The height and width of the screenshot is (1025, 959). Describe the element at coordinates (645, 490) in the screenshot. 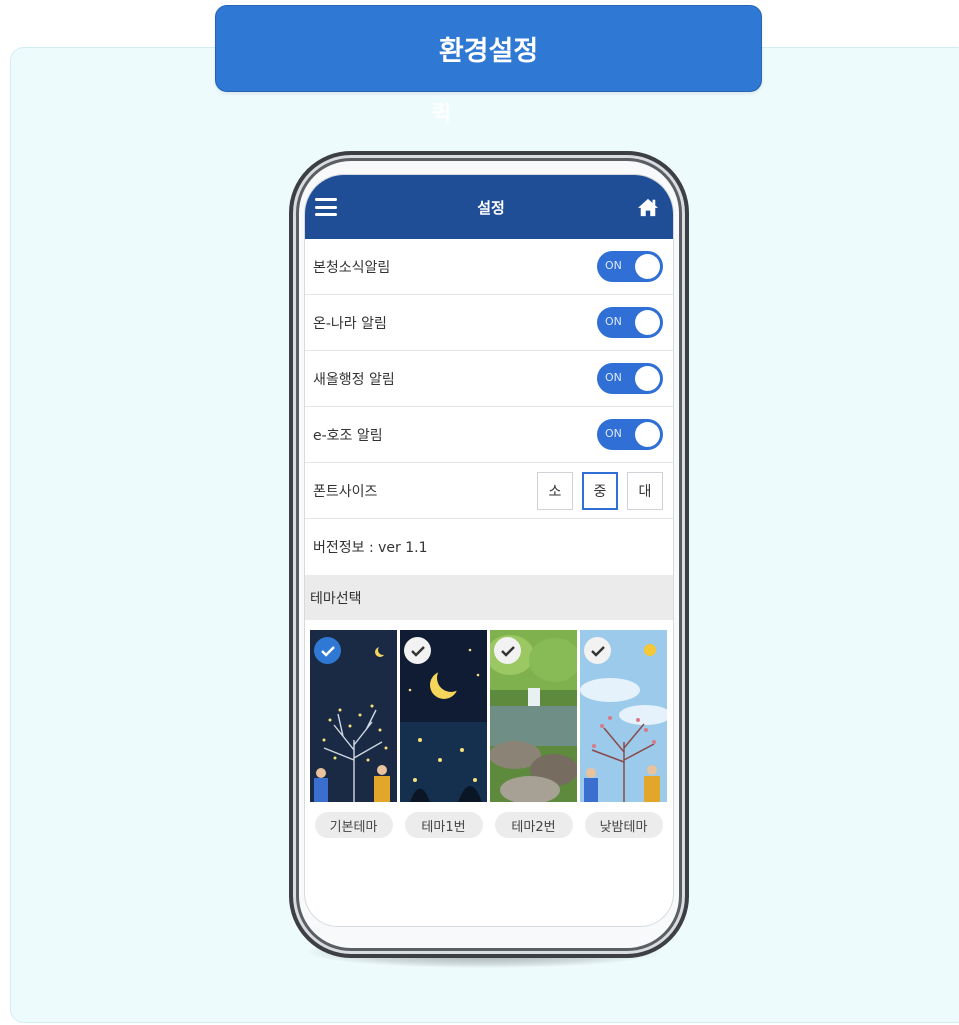

I see `font-large-button: 대` at that location.